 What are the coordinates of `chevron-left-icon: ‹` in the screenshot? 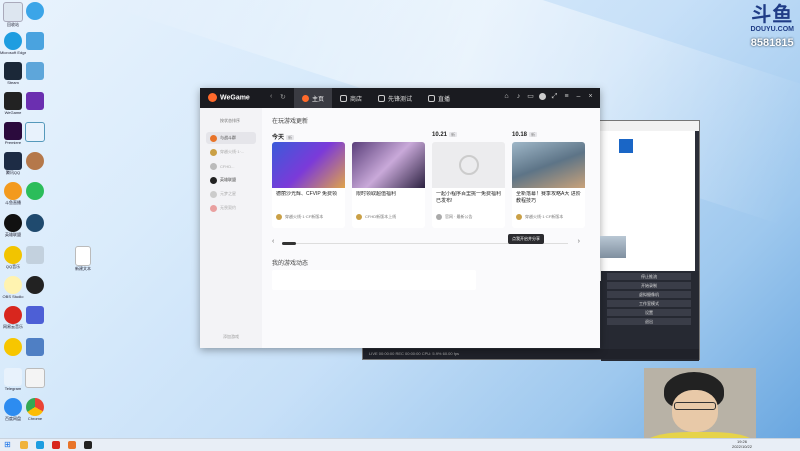 It's located at (273, 241).